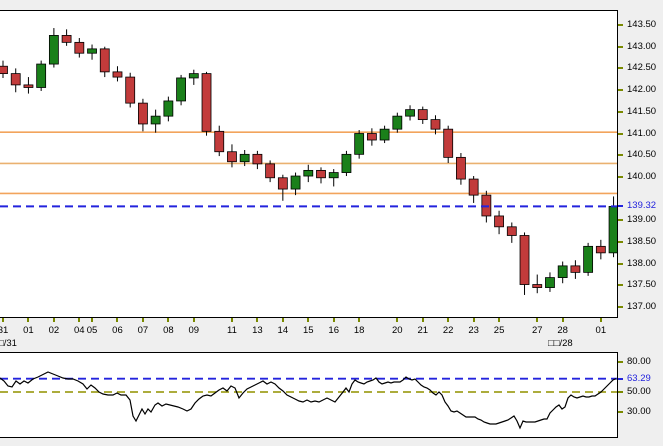  What do you see at coordinates (473, 330) in the screenshot?
I see `date-axis-label: 23` at bounding box center [473, 330].